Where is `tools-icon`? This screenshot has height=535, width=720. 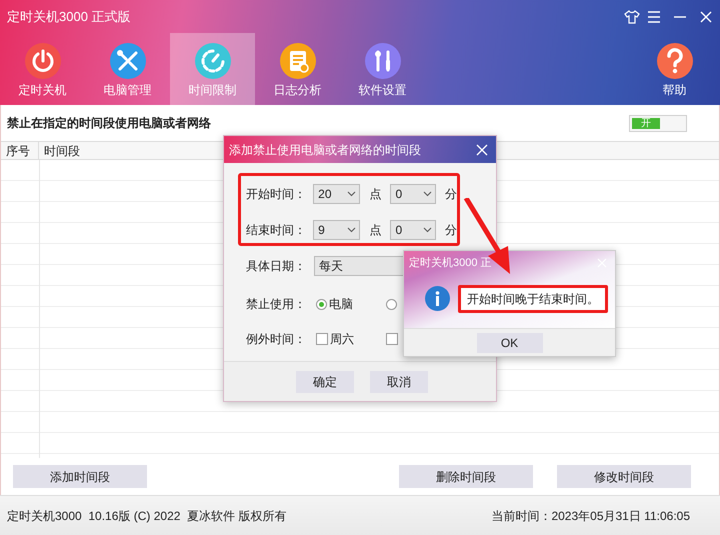 tools-icon is located at coordinates (128, 61).